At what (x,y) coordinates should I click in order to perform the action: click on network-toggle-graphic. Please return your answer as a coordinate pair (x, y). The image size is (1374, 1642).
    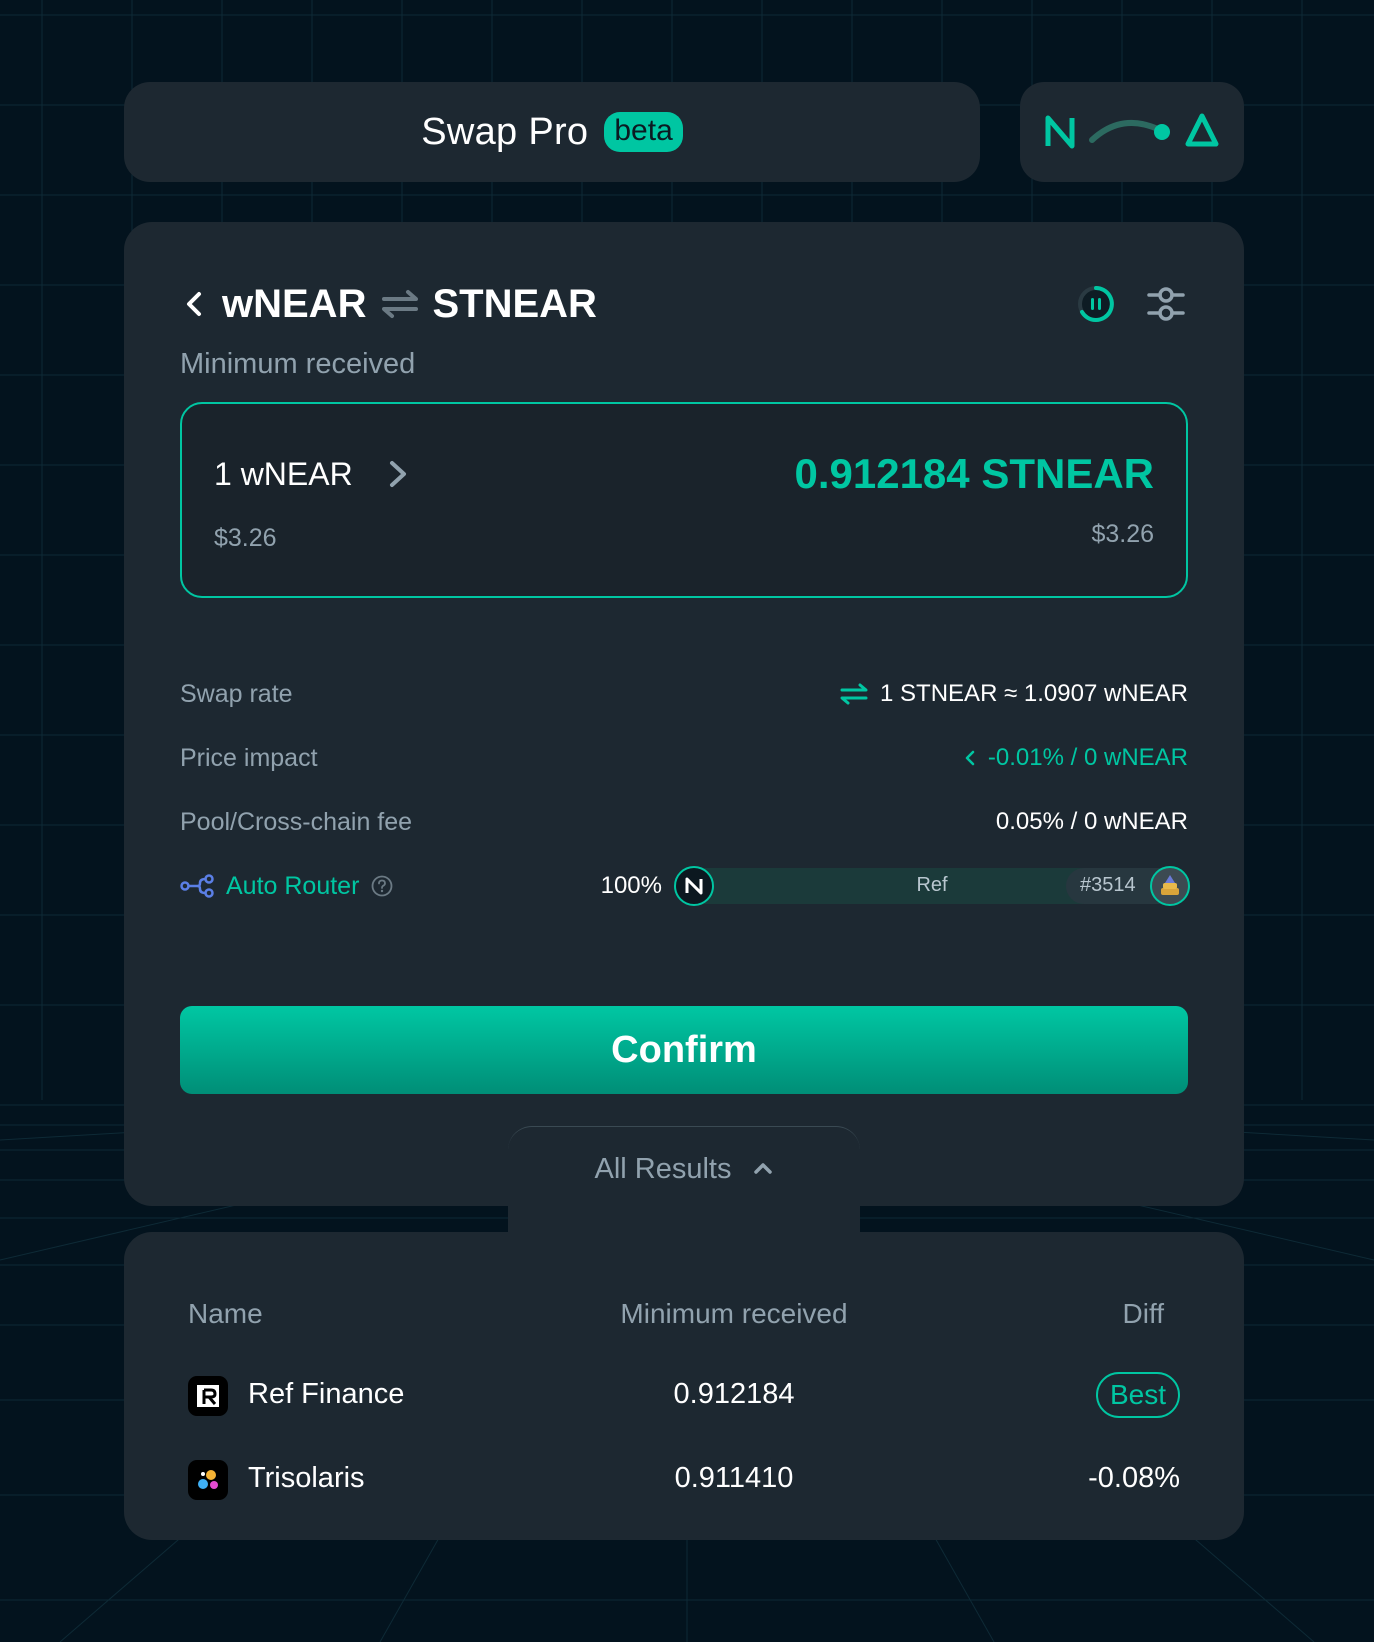
    Looking at the image, I should click on (1132, 131).